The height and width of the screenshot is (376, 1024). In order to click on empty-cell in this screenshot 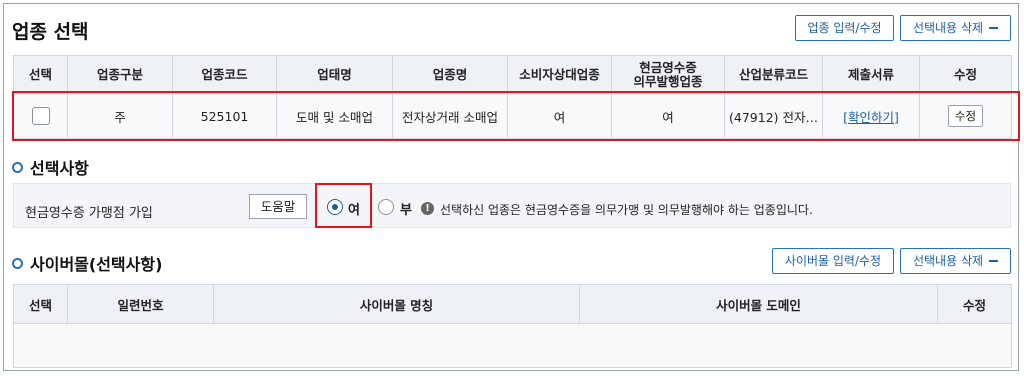, I will do `click(512, 345)`.